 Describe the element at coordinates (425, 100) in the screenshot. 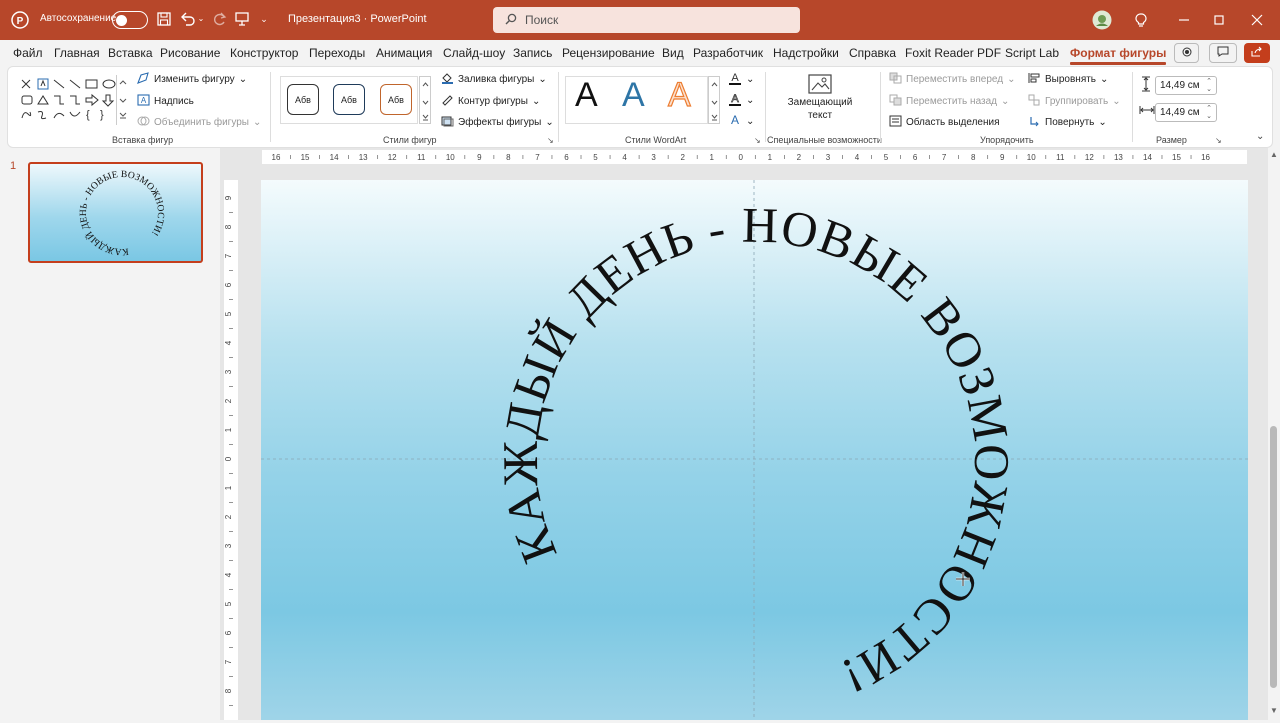

I see `shape-styles-scroll` at that location.